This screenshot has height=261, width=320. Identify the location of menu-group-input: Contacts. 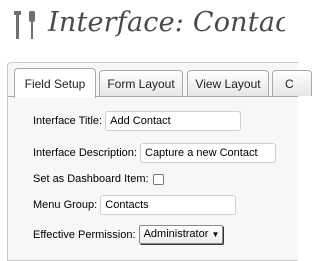
(168, 205).